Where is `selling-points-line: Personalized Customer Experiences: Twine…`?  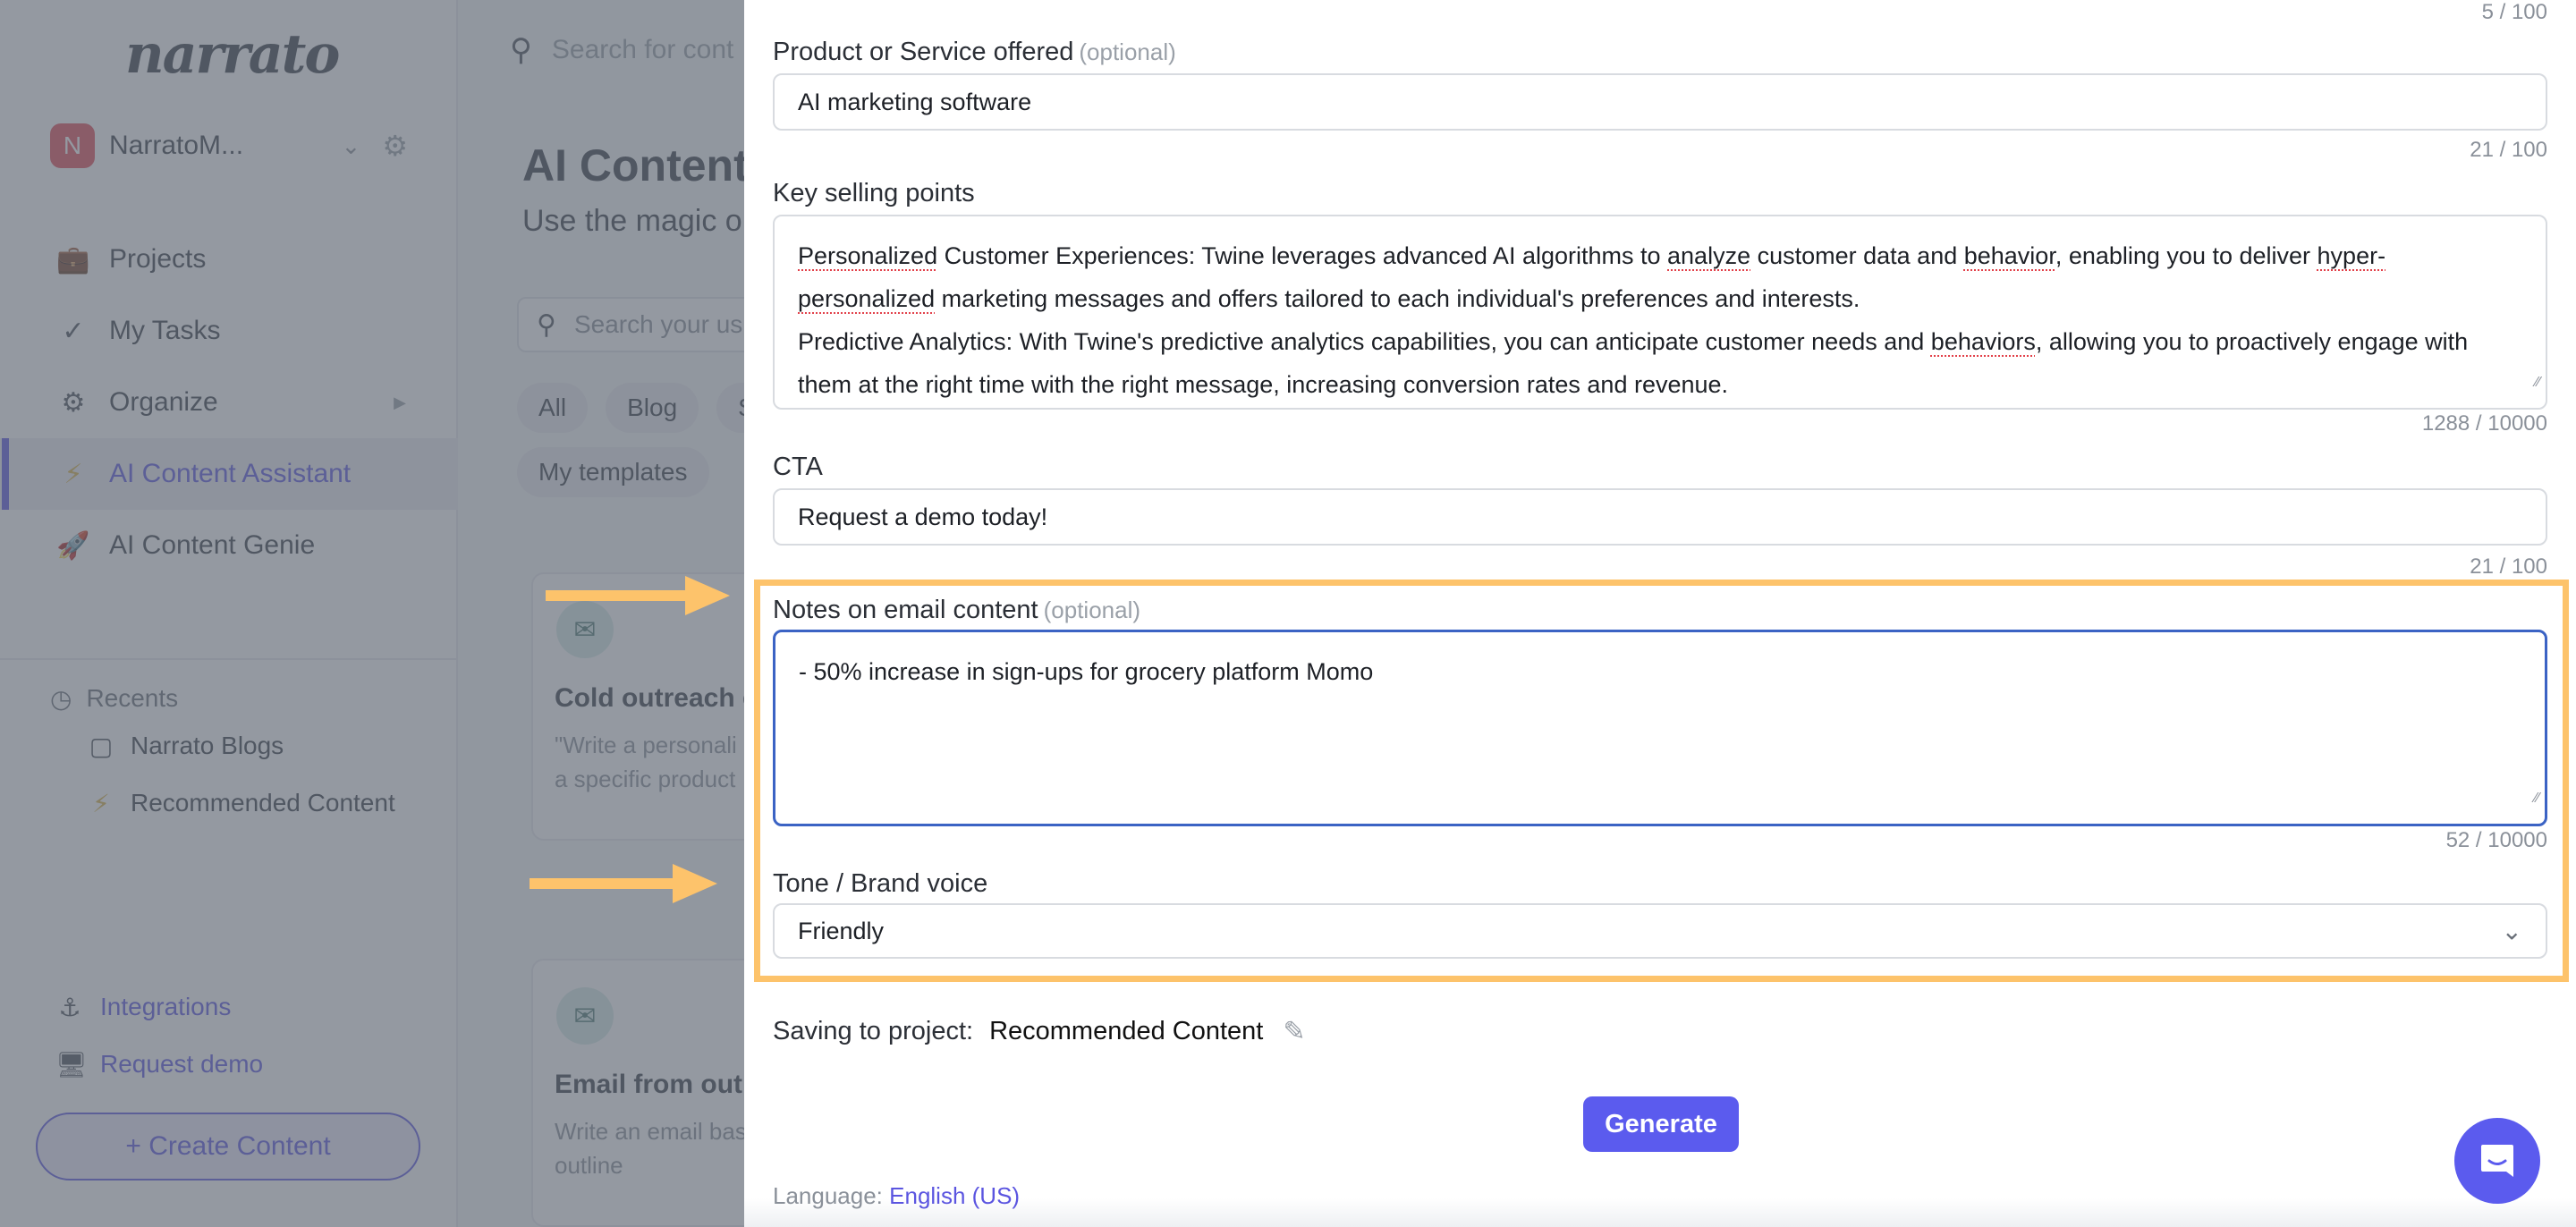
selling-points-line: Personalized Customer Experiences: Twine… is located at coordinates (1633, 255).